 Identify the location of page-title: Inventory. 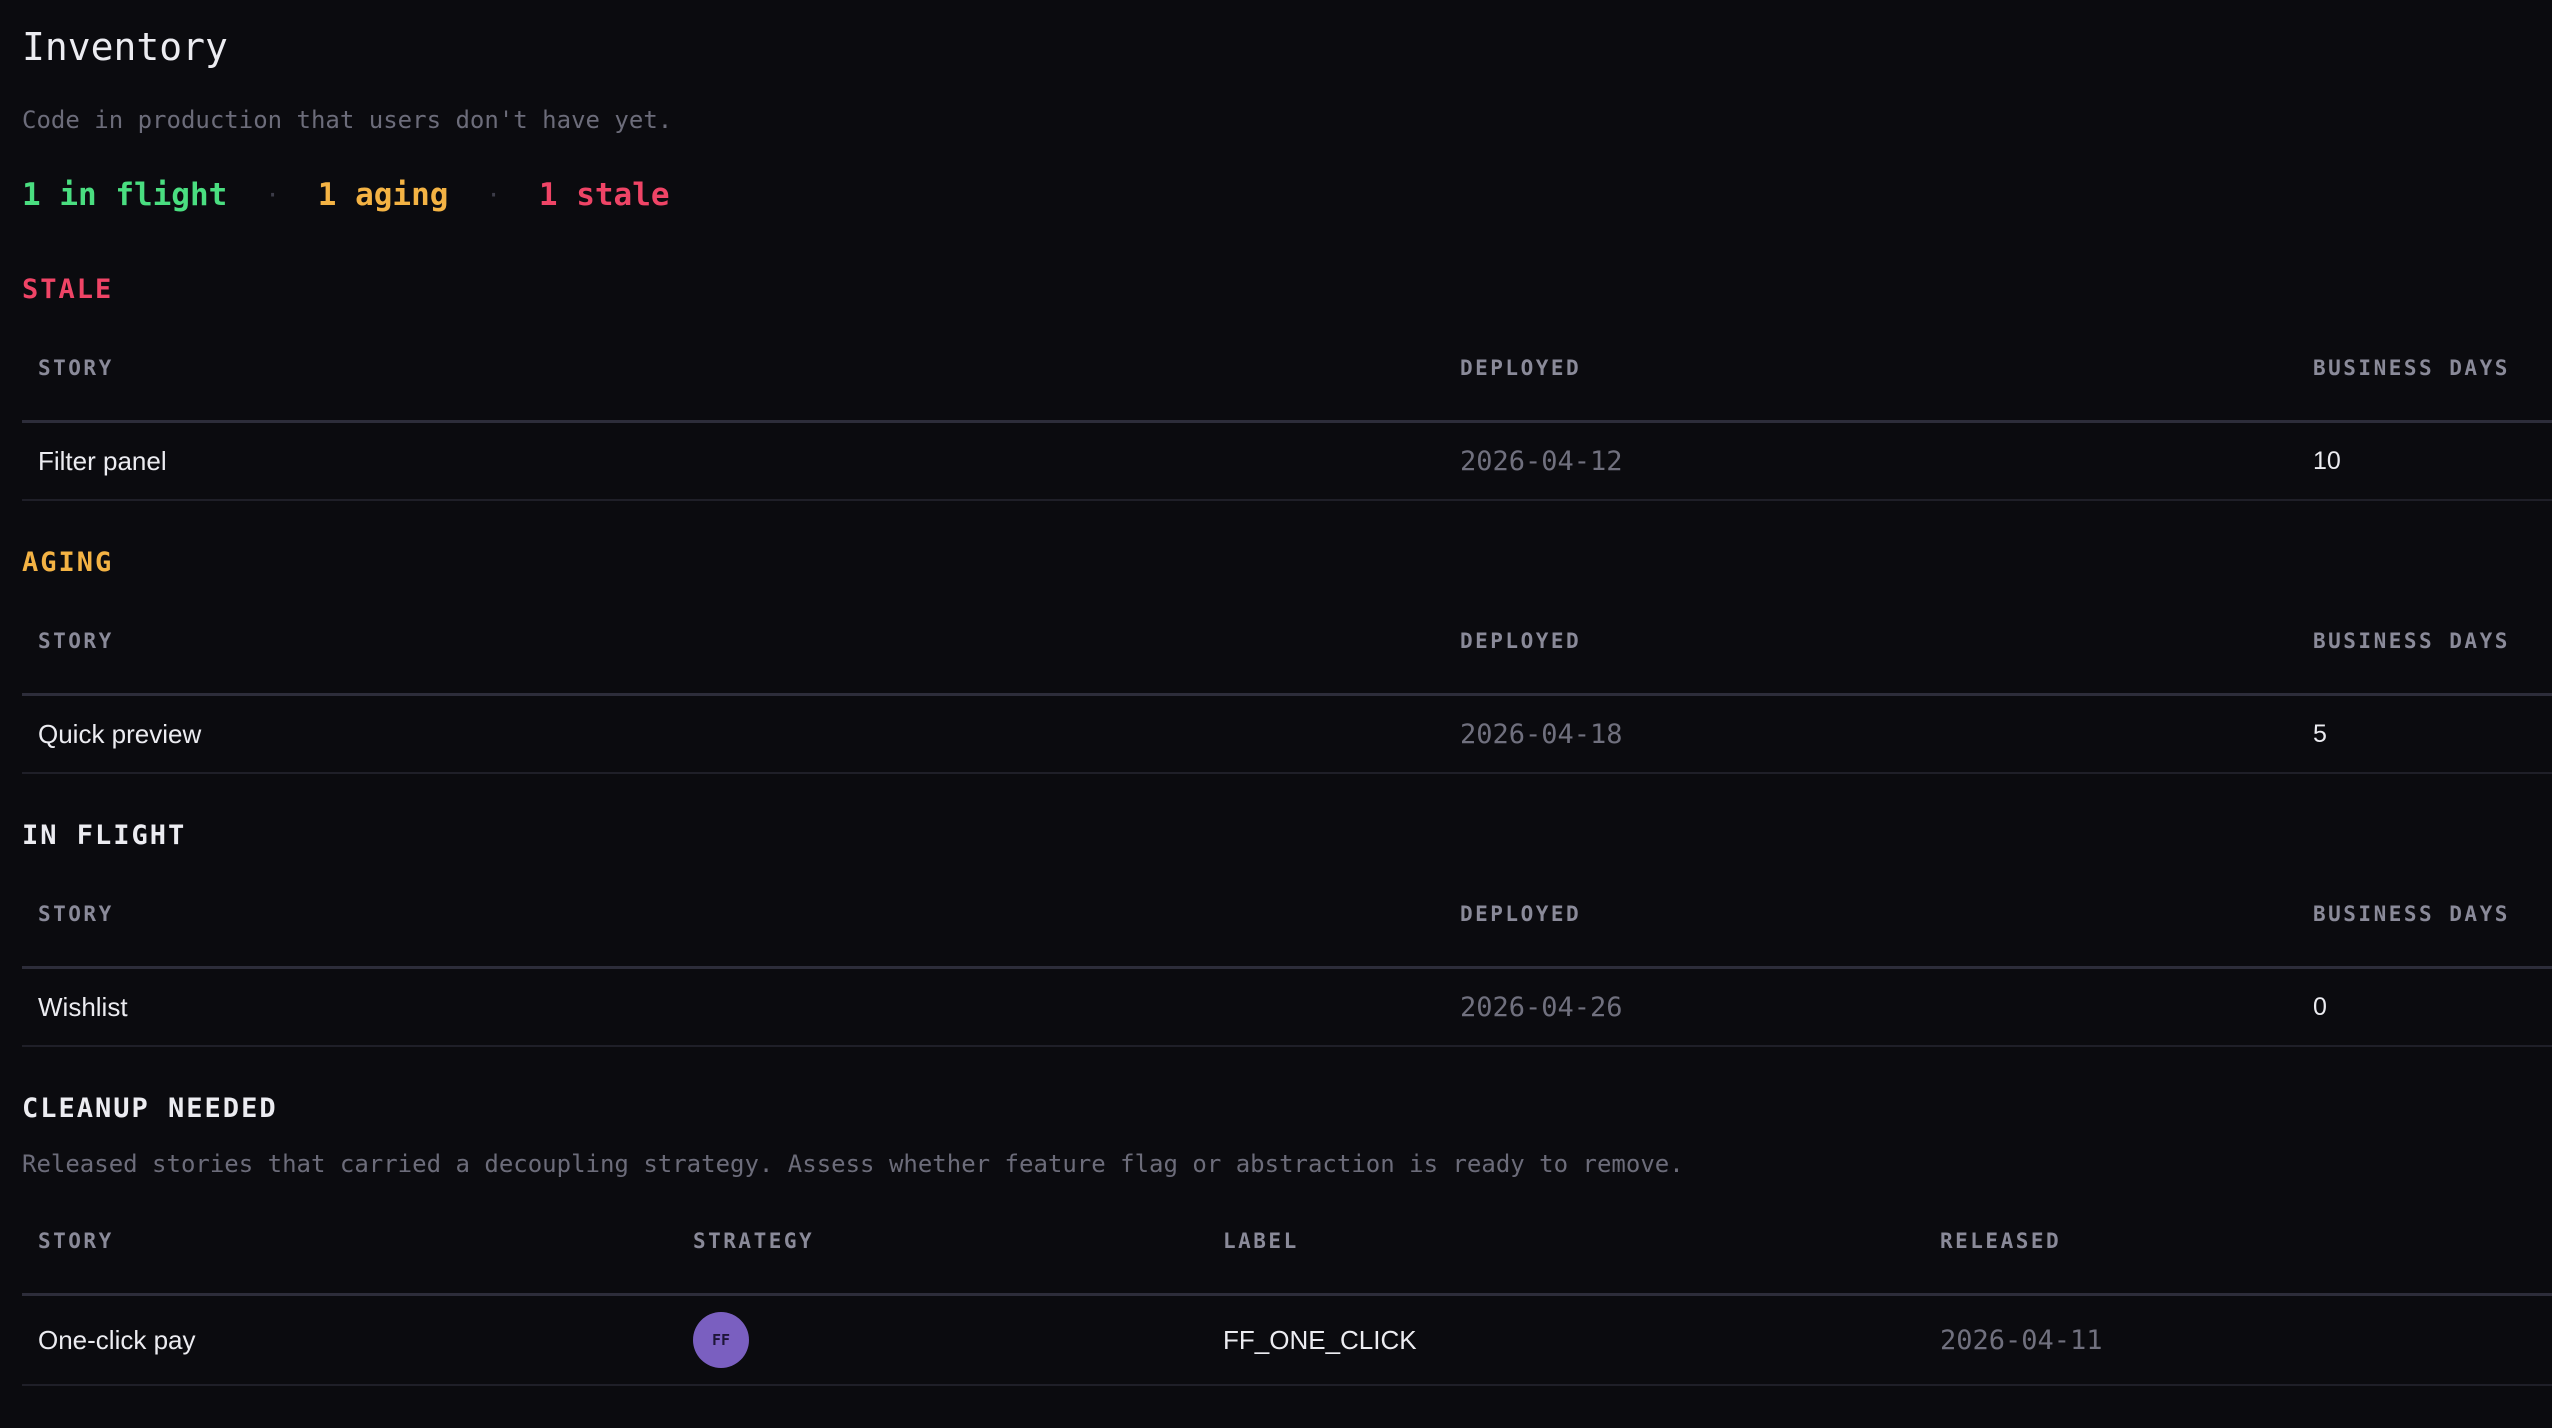
(125, 47).